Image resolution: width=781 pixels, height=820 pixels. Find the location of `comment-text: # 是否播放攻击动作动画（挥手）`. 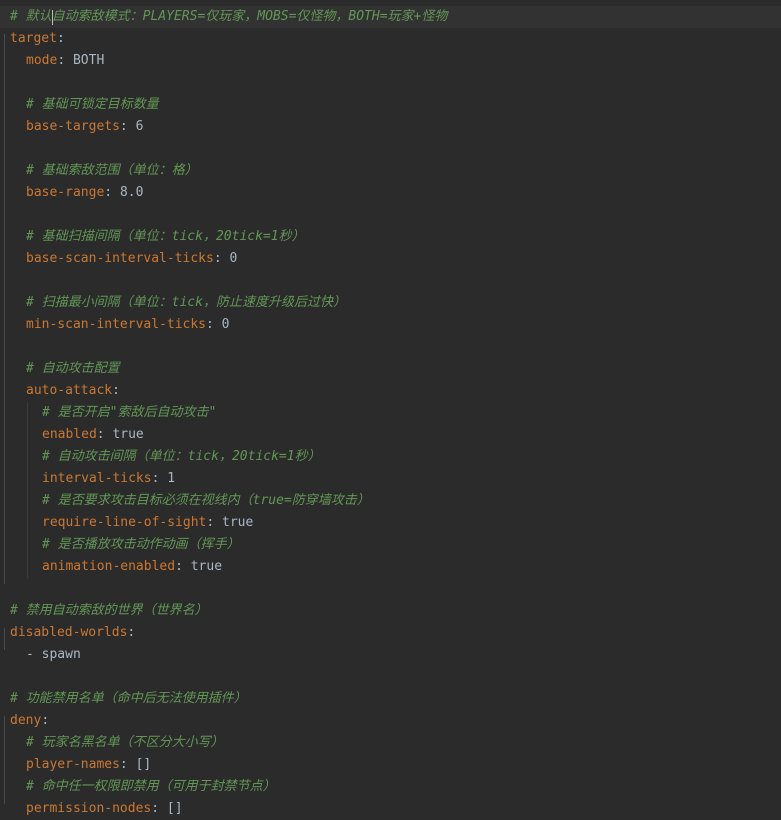

comment-text: # 是否播放攻击动作动画（挥手） is located at coordinates (141, 544).